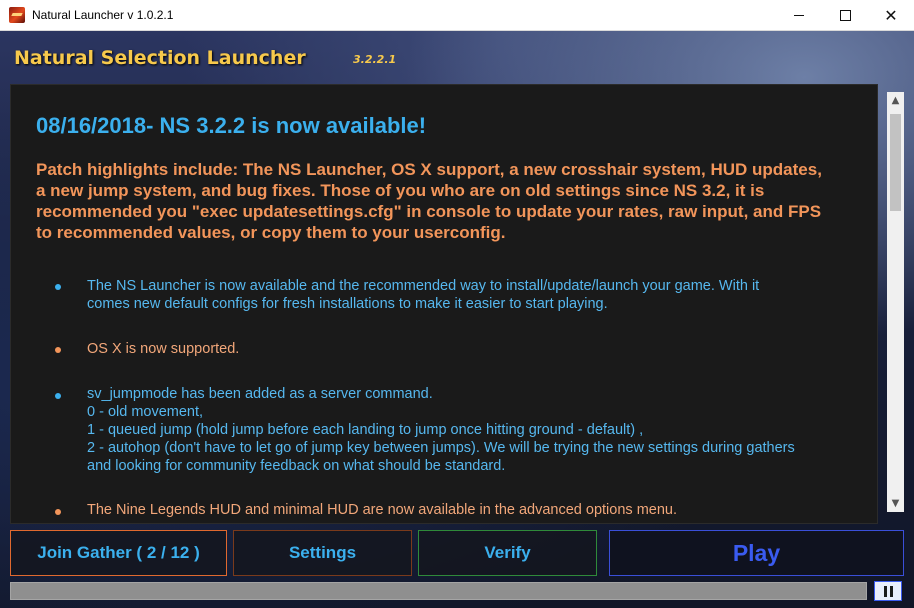 This screenshot has height=608, width=914. What do you see at coordinates (17, 15) in the screenshot?
I see `app-logo-icon` at bounding box center [17, 15].